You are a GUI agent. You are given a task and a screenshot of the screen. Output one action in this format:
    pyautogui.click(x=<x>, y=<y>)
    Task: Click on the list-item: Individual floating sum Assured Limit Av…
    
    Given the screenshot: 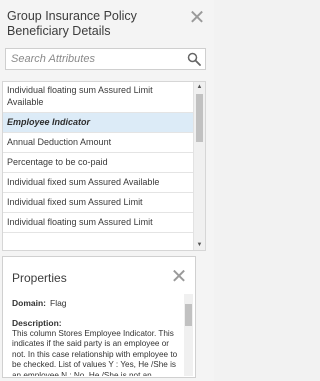 What is the action you would take?
    pyautogui.click(x=98, y=97)
    